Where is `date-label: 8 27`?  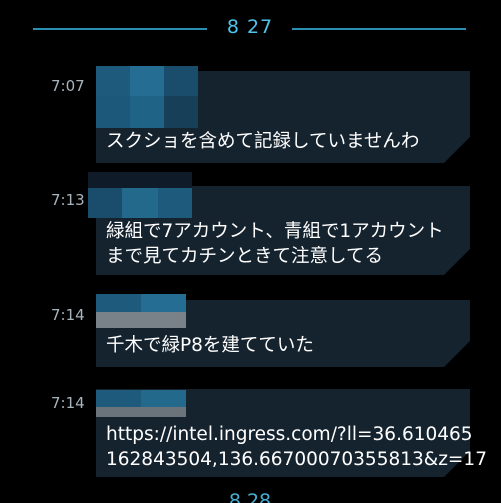
date-label: 8 27 is located at coordinates (250, 27).